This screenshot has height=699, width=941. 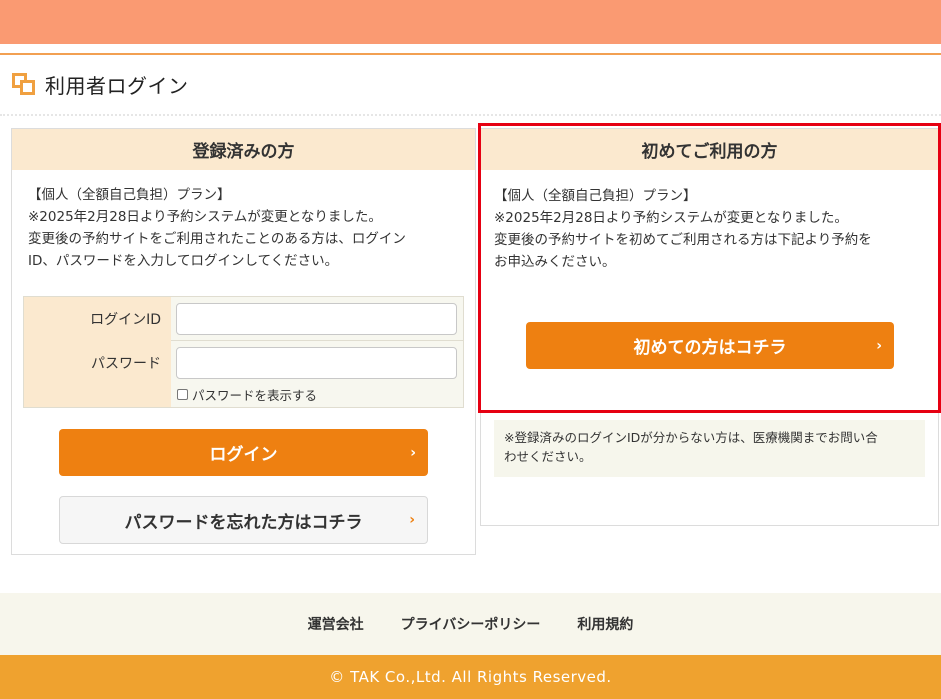 I want to click on footer-nav: 運営会社 プライバシーポリシー 利用規約, so click(x=470, y=624).